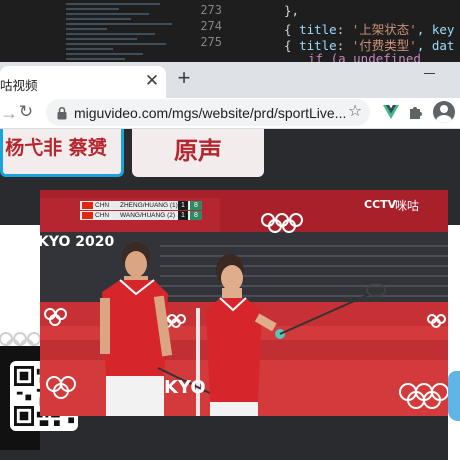 The width and height of the screenshot is (460, 460). Describe the element at coordinates (185, 387) in the screenshot. I see `venue-signage: KYO` at that location.